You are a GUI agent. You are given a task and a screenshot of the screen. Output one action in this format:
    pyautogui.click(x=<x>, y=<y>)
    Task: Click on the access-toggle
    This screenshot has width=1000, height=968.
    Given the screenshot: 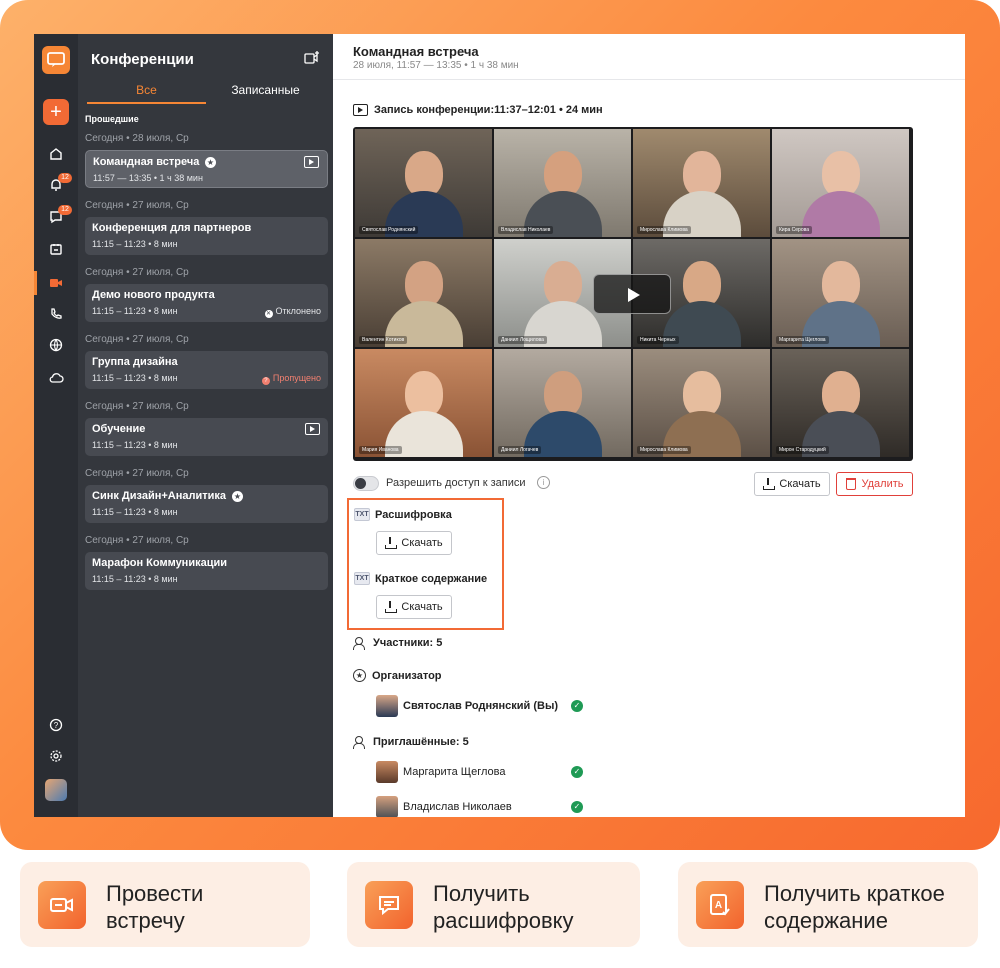 What is the action you would take?
    pyautogui.click(x=366, y=483)
    